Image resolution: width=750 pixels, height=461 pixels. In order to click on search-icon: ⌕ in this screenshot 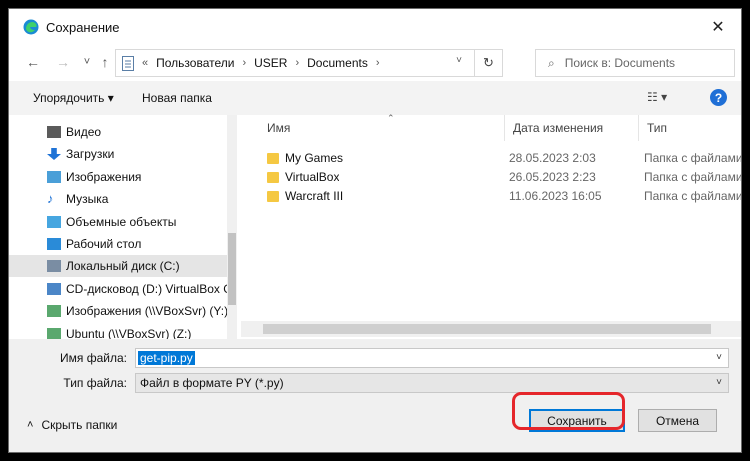, I will do `click(551, 62)`.